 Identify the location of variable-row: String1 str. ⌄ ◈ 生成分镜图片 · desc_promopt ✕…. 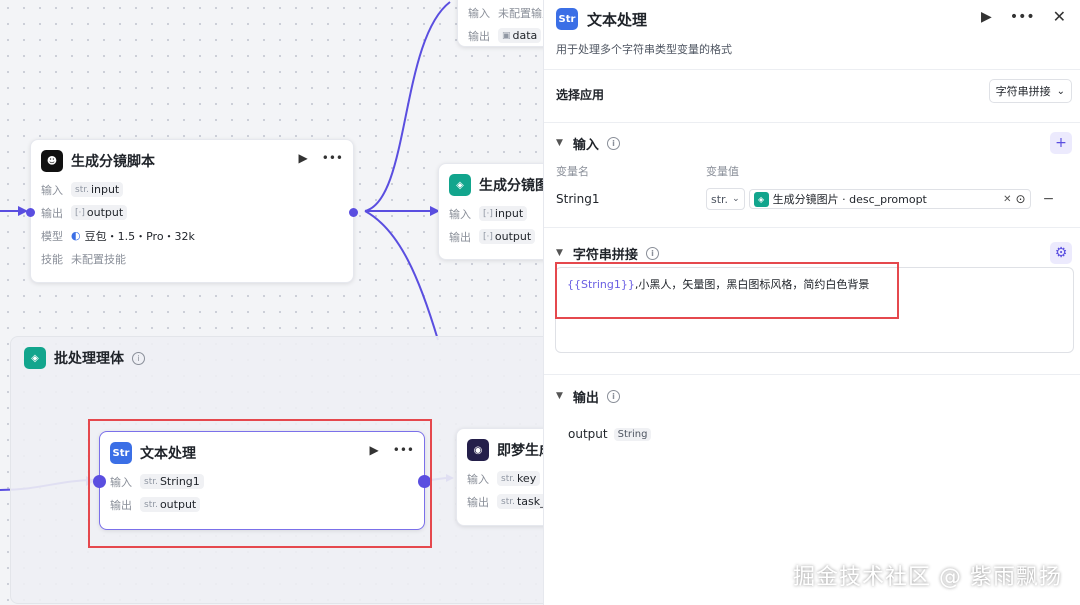
(812, 199).